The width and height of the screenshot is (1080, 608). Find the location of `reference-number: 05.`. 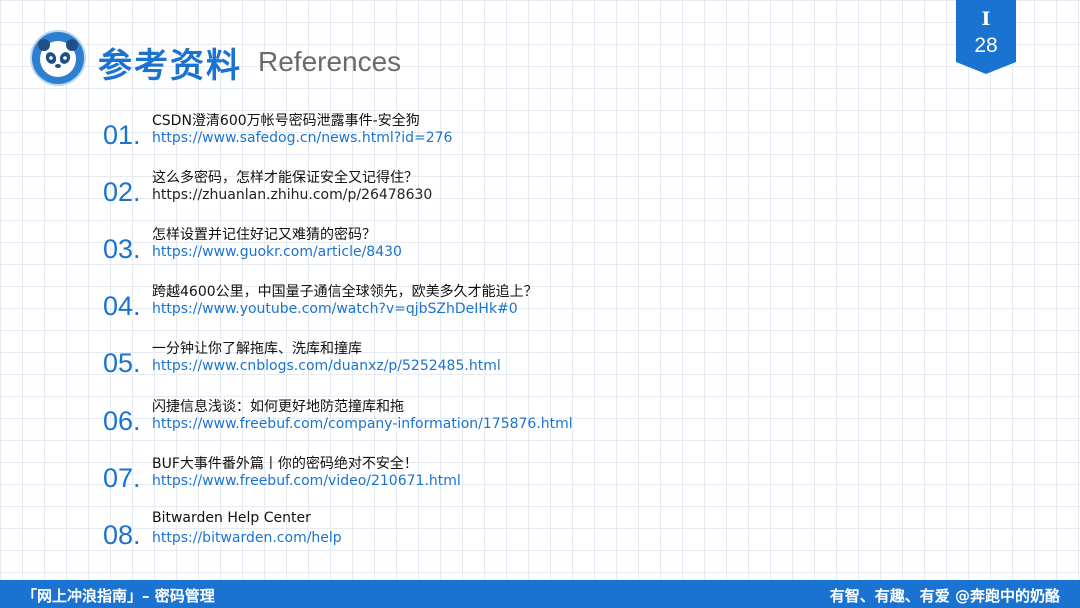

reference-number: 05. is located at coordinates (122, 363).